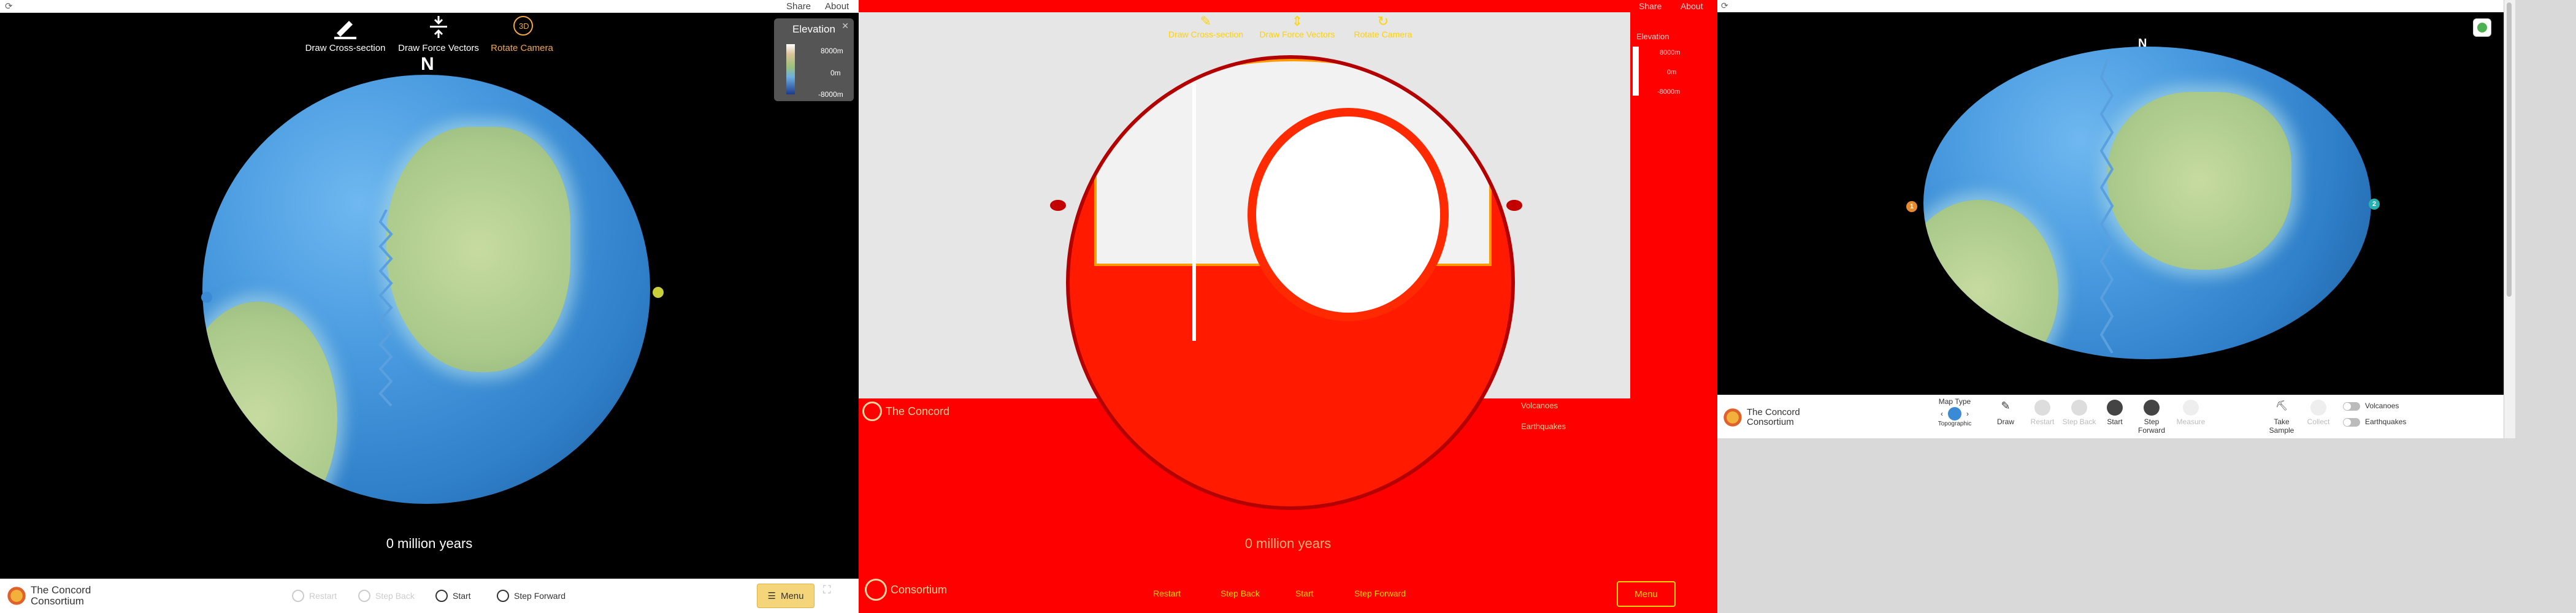 Image resolution: width=2576 pixels, height=613 pixels. Describe the element at coordinates (1539, 406) in the screenshot. I see `volcanoes-toggle: Volcanoes` at that location.